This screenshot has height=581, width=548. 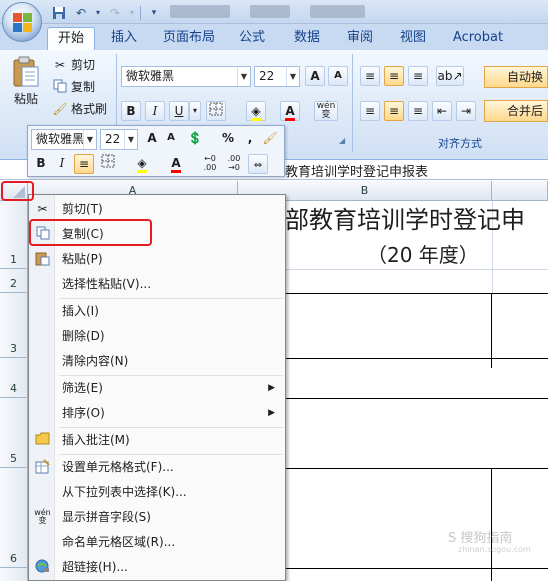 What do you see at coordinates (124, 38) in the screenshot?
I see `tab-insert: 插入` at bounding box center [124, 38].